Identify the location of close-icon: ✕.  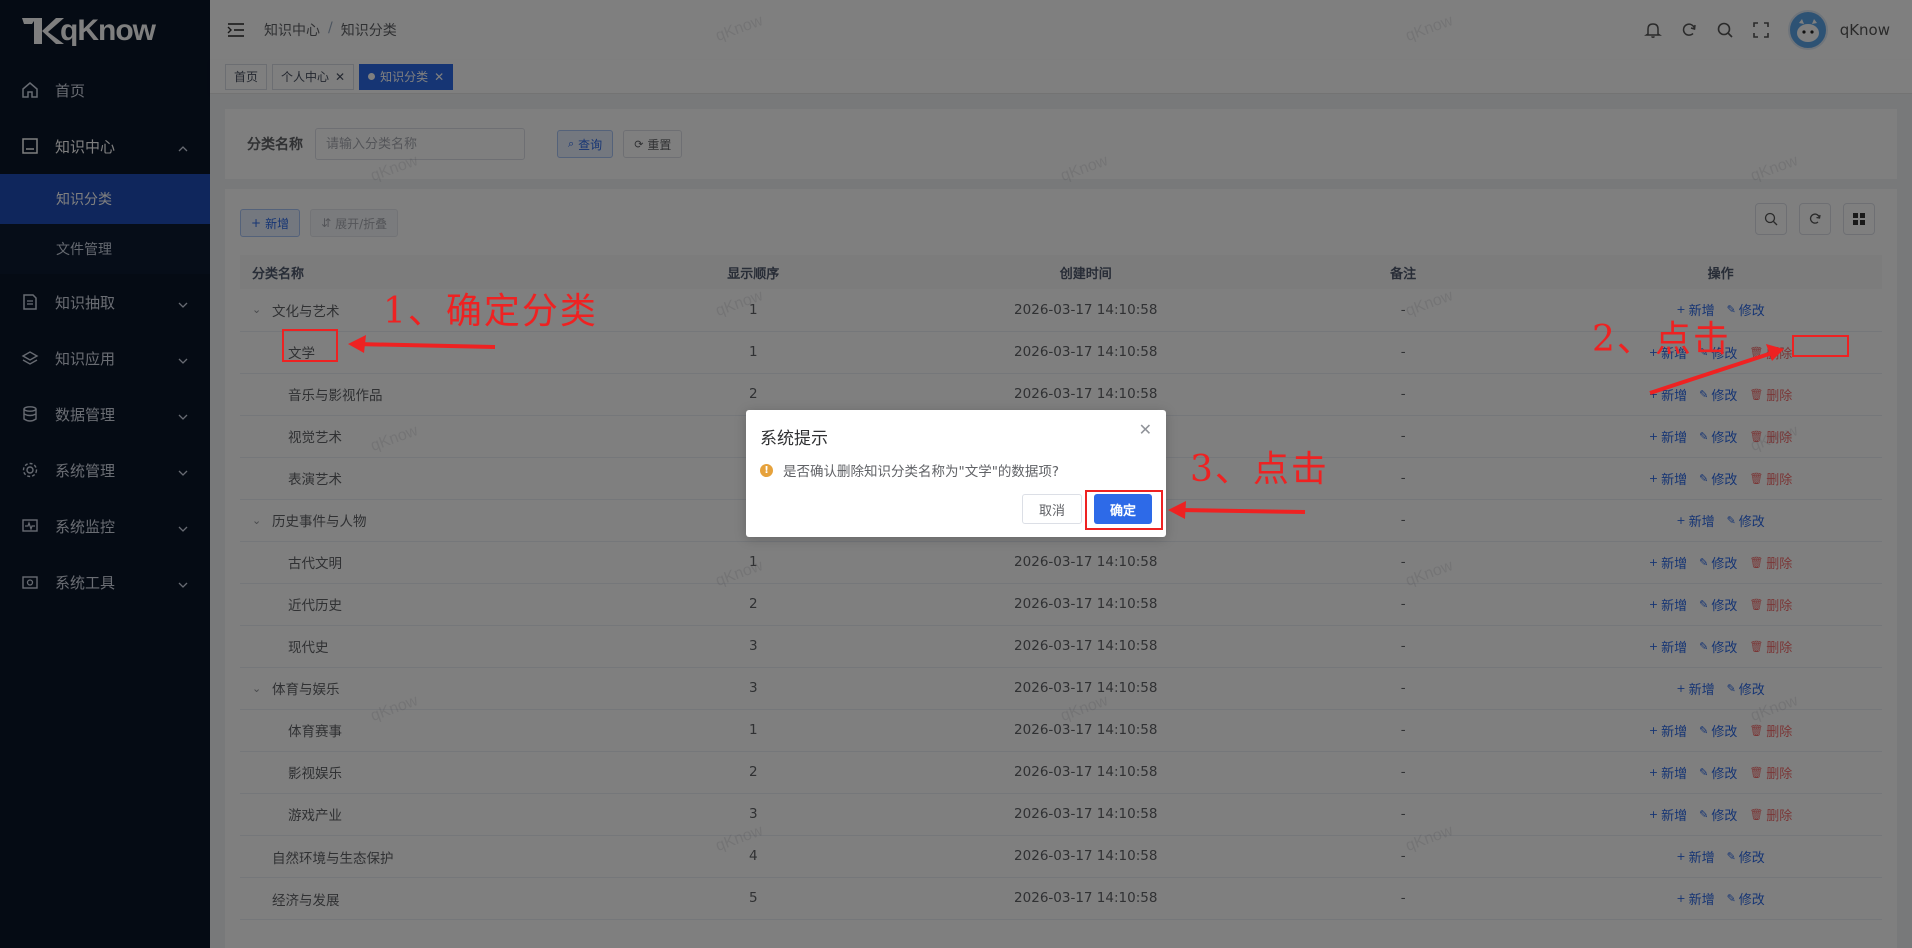
(1145, 429).